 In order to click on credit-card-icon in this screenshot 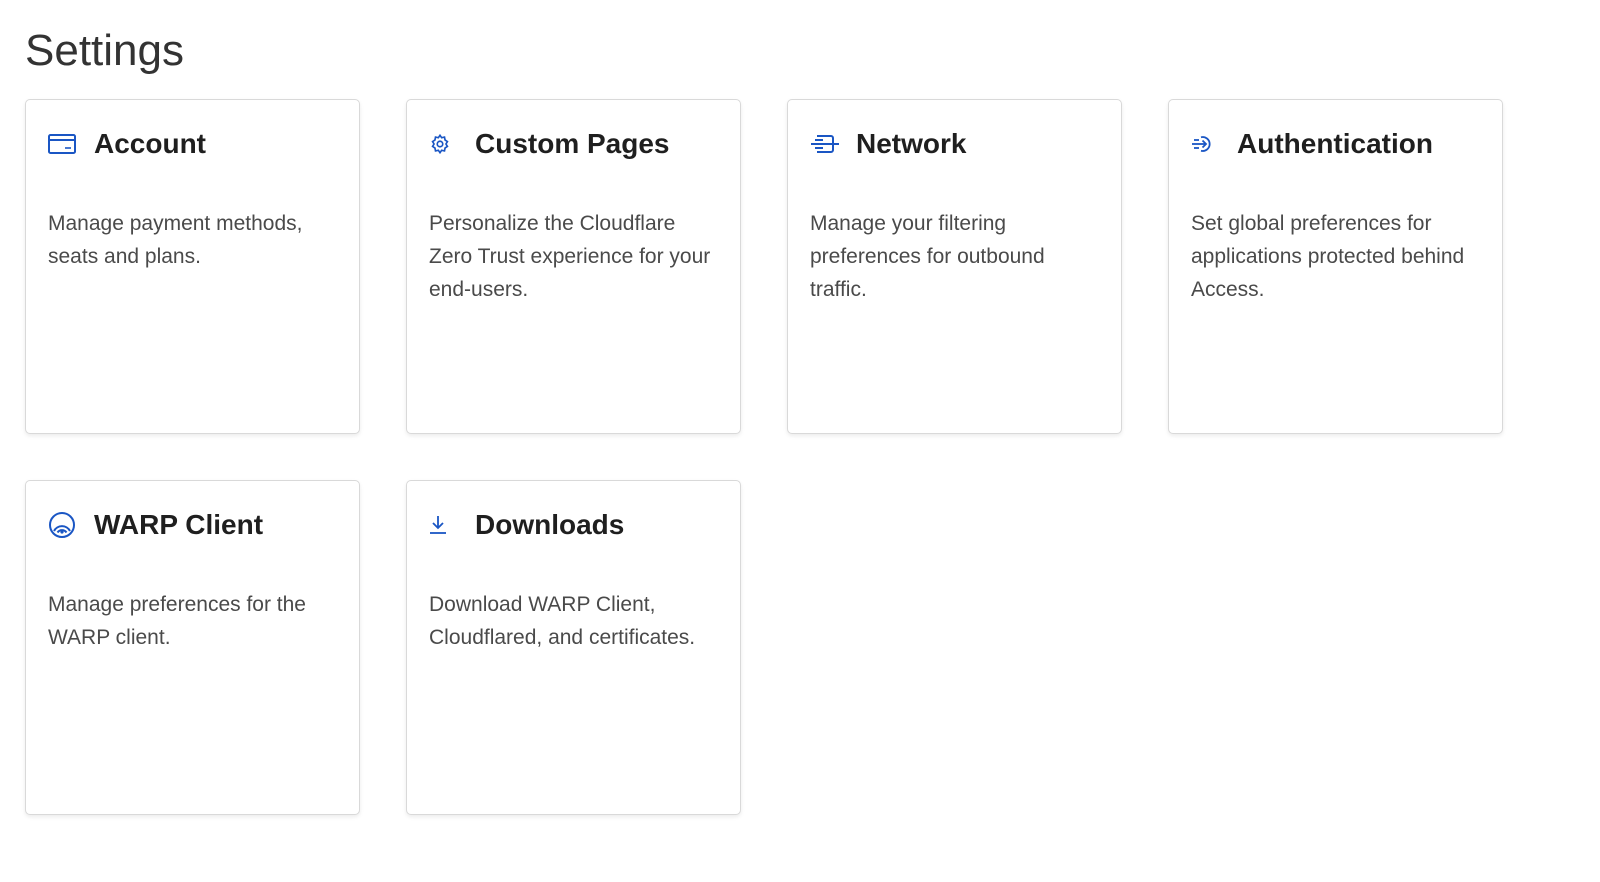, I will do `click(63, 144)`.